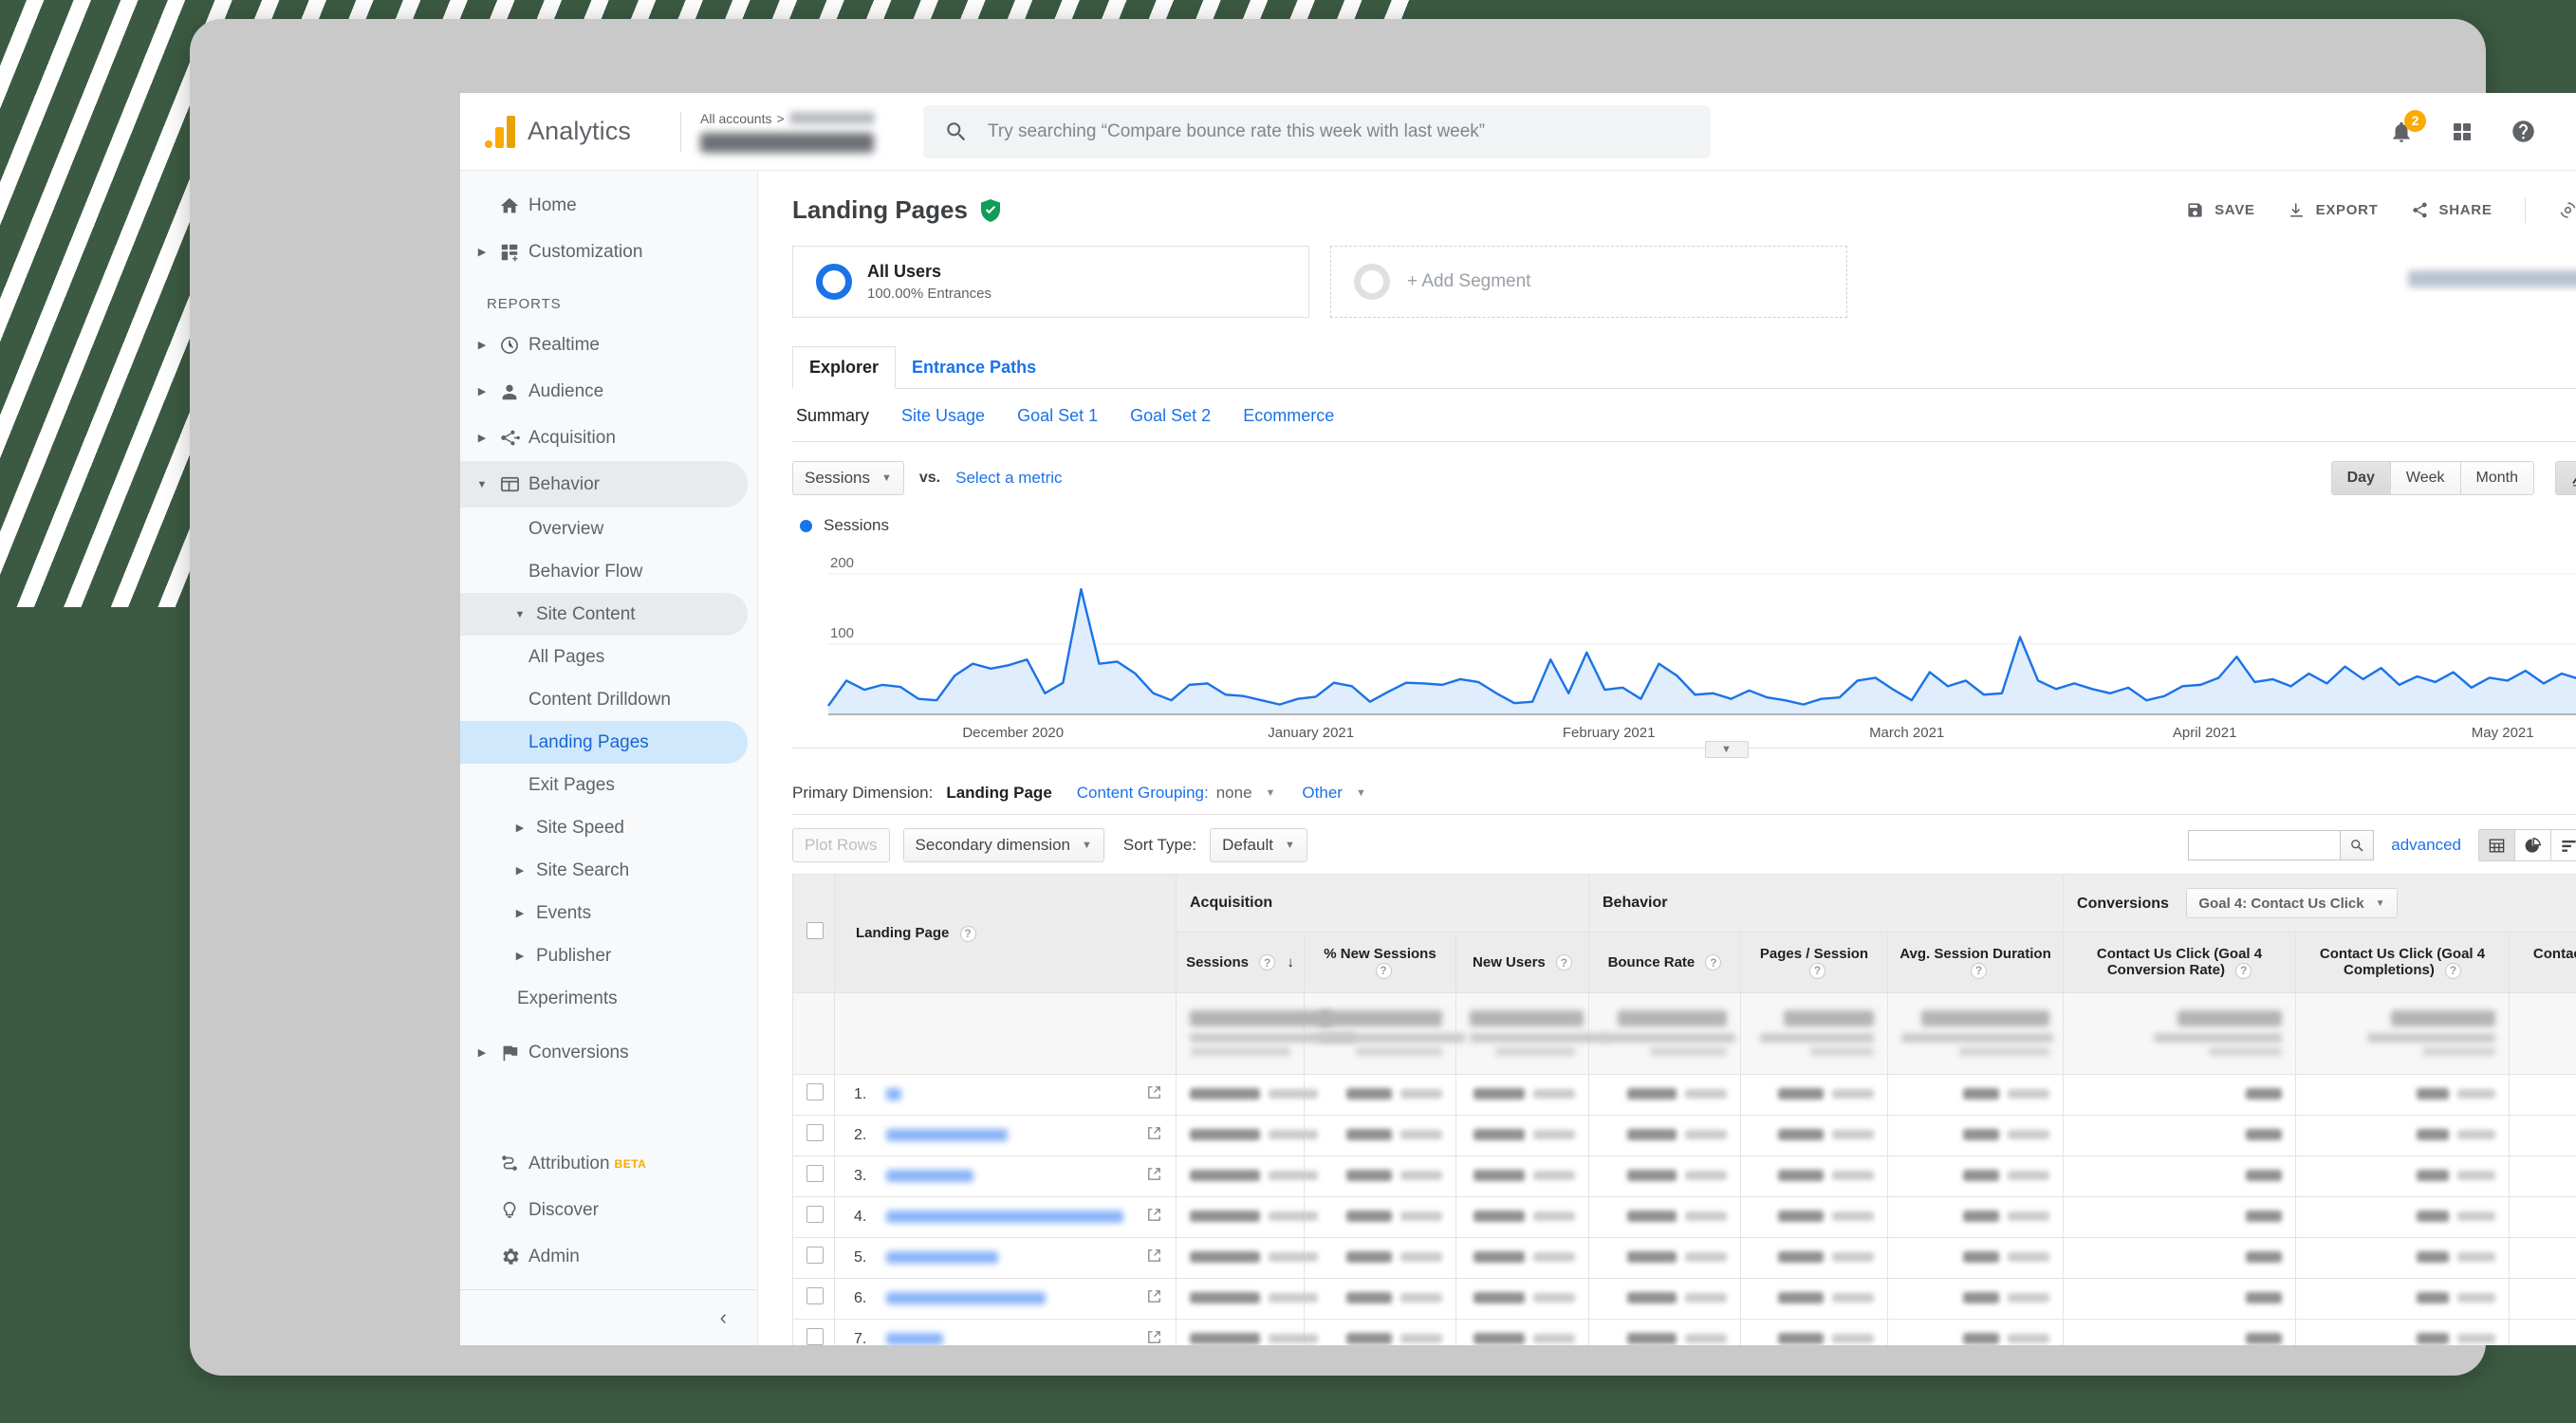 The height and width of the screenshot is (1423, 2576). What do you see at coordinates (2357, 845) in the screenshot?
I see `table-search-button` at bounding box center [2357, 845].